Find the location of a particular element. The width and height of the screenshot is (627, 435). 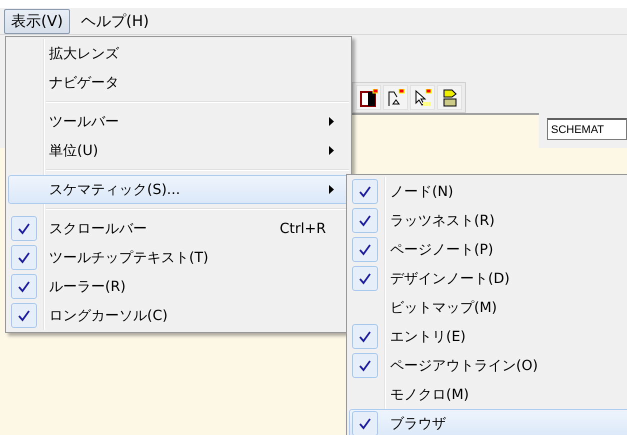

menu-item-label: モノクロ(M) is located at coordinates (430, 395).